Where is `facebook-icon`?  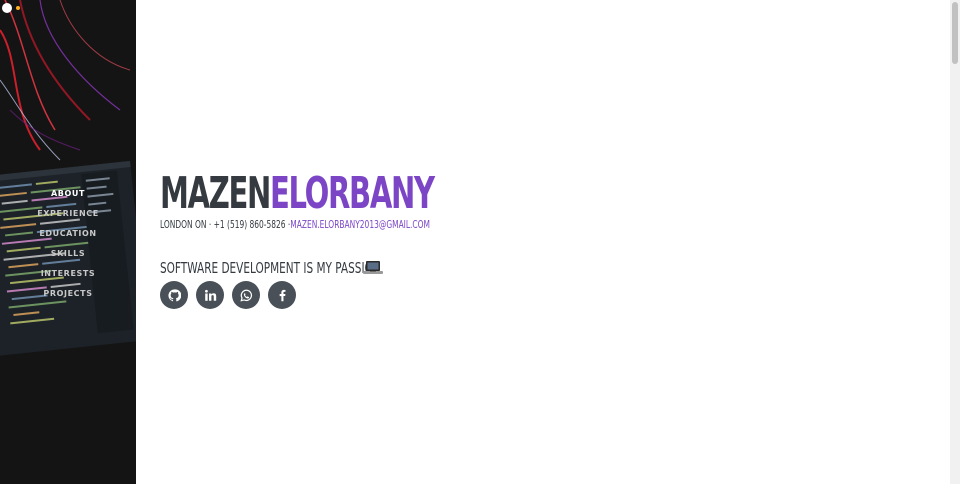
facebook-icon is located at coordinates (282, 295).